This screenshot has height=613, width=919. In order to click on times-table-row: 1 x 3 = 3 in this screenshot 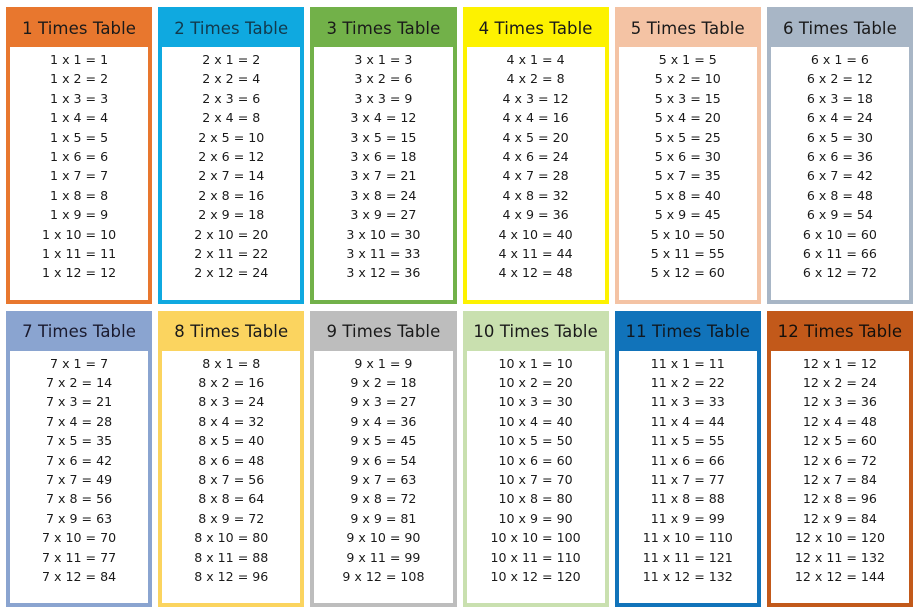, I will do `click(79, 98)`.